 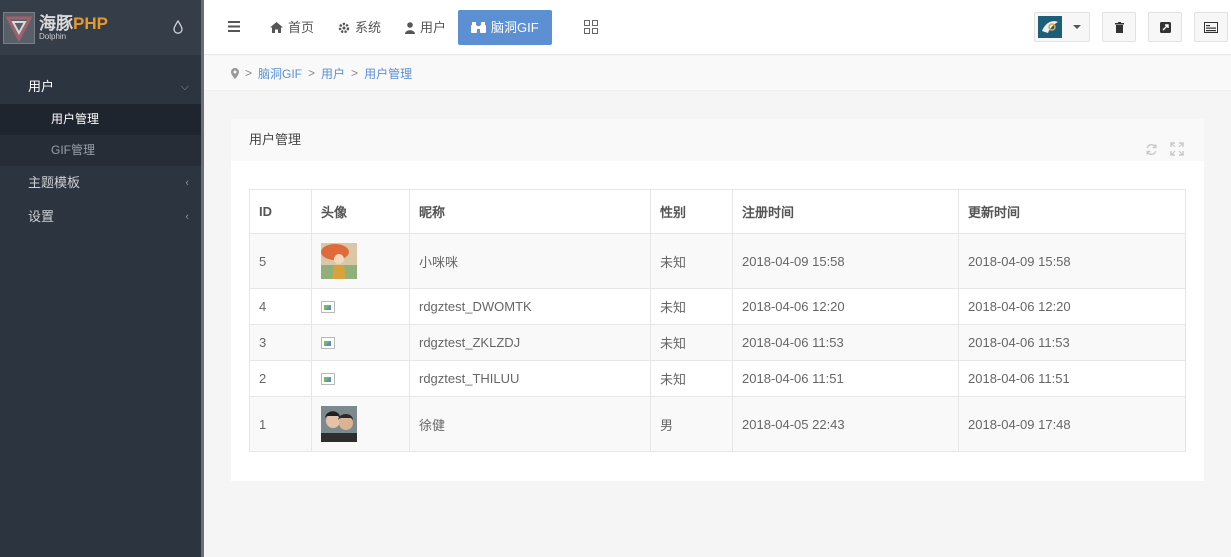 What do you see at coordinates (19, 27) in the screenshot?
I see `logo` at bounding box center [19, 27].